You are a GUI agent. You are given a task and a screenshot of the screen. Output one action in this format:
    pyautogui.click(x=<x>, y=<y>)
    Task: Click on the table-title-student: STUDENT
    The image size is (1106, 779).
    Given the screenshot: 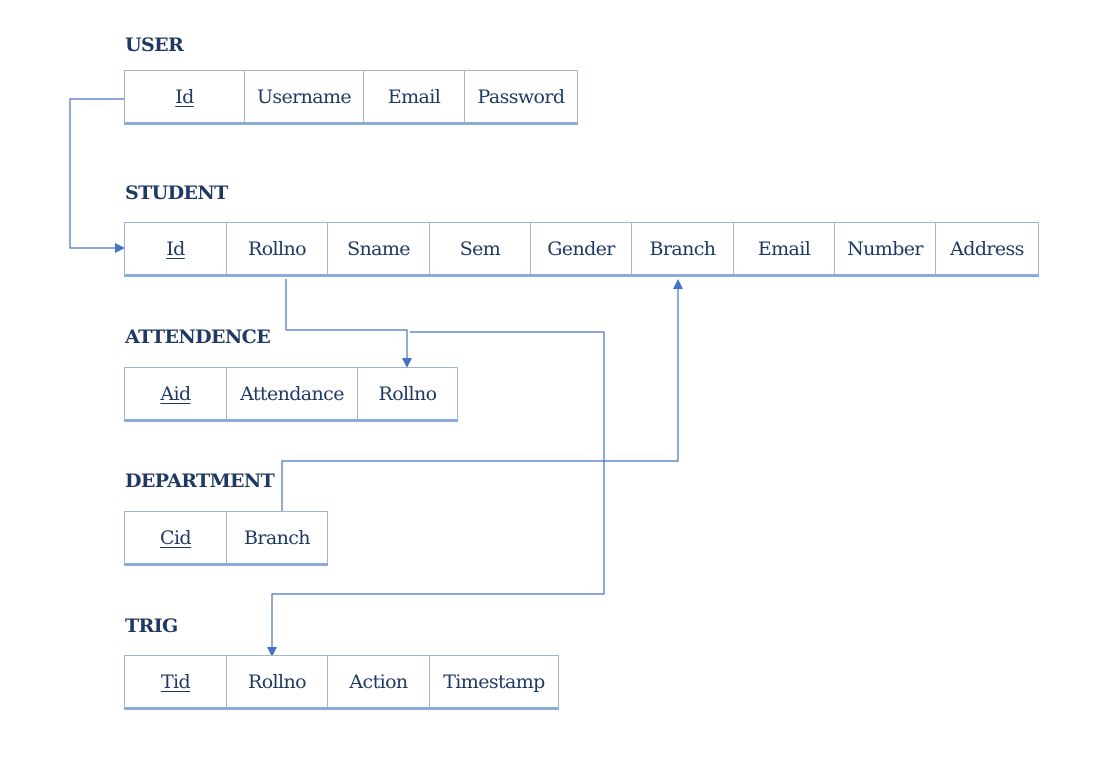 What is the action you would take?
    pyautogui.click(x=176, y=193)
    